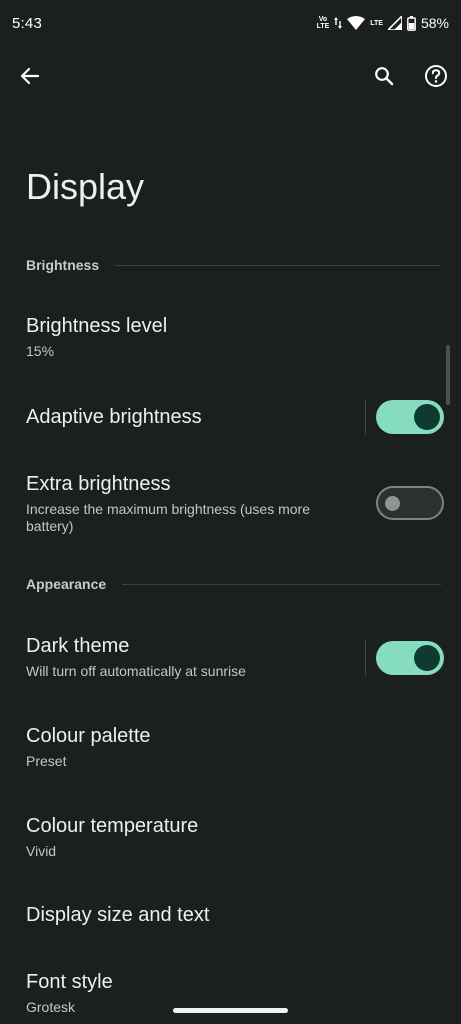  Describe the element at coordinates (136, 671) in the screenshot. I see `dark-theme-subtitle: Will turn off automatically at sunrise` at that location.